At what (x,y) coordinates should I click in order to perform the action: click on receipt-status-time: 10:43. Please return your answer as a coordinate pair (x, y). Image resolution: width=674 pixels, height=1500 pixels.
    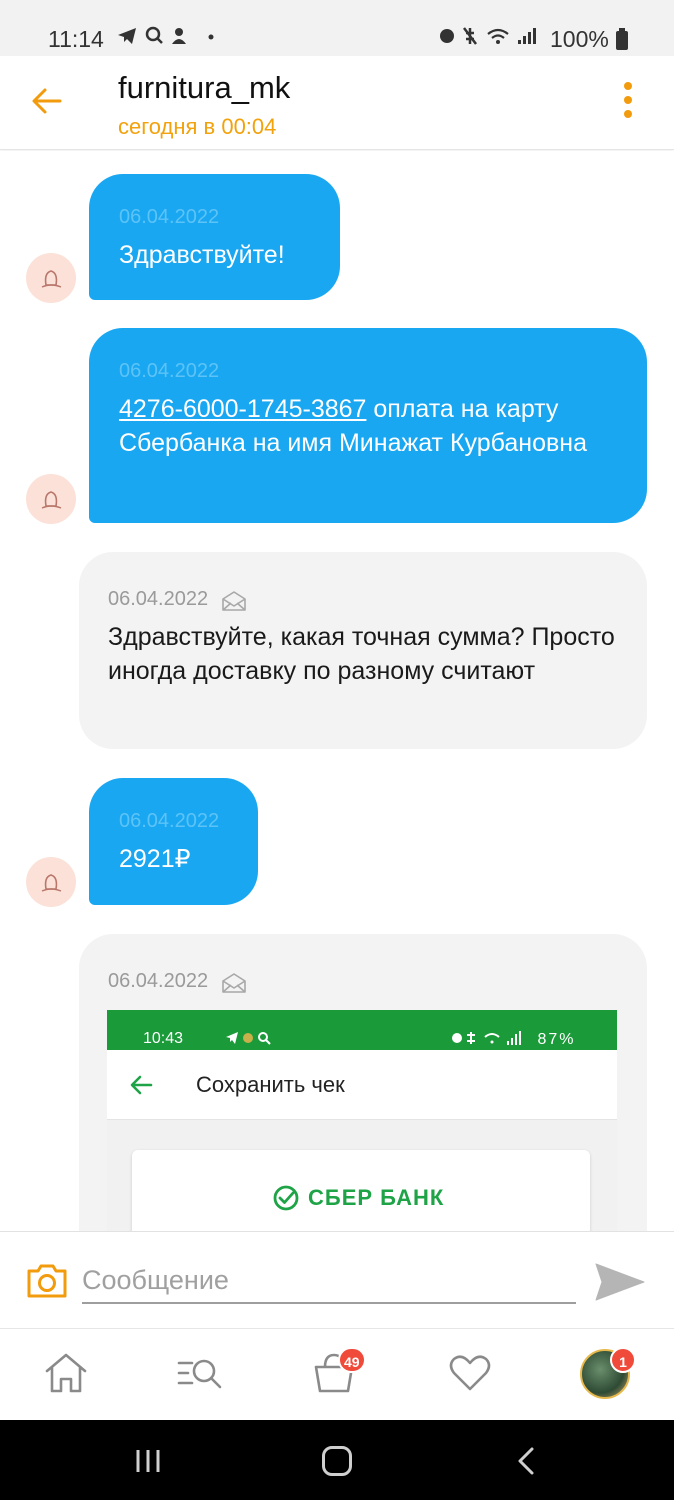
    Looking at the image, I should click on (163, 1038).